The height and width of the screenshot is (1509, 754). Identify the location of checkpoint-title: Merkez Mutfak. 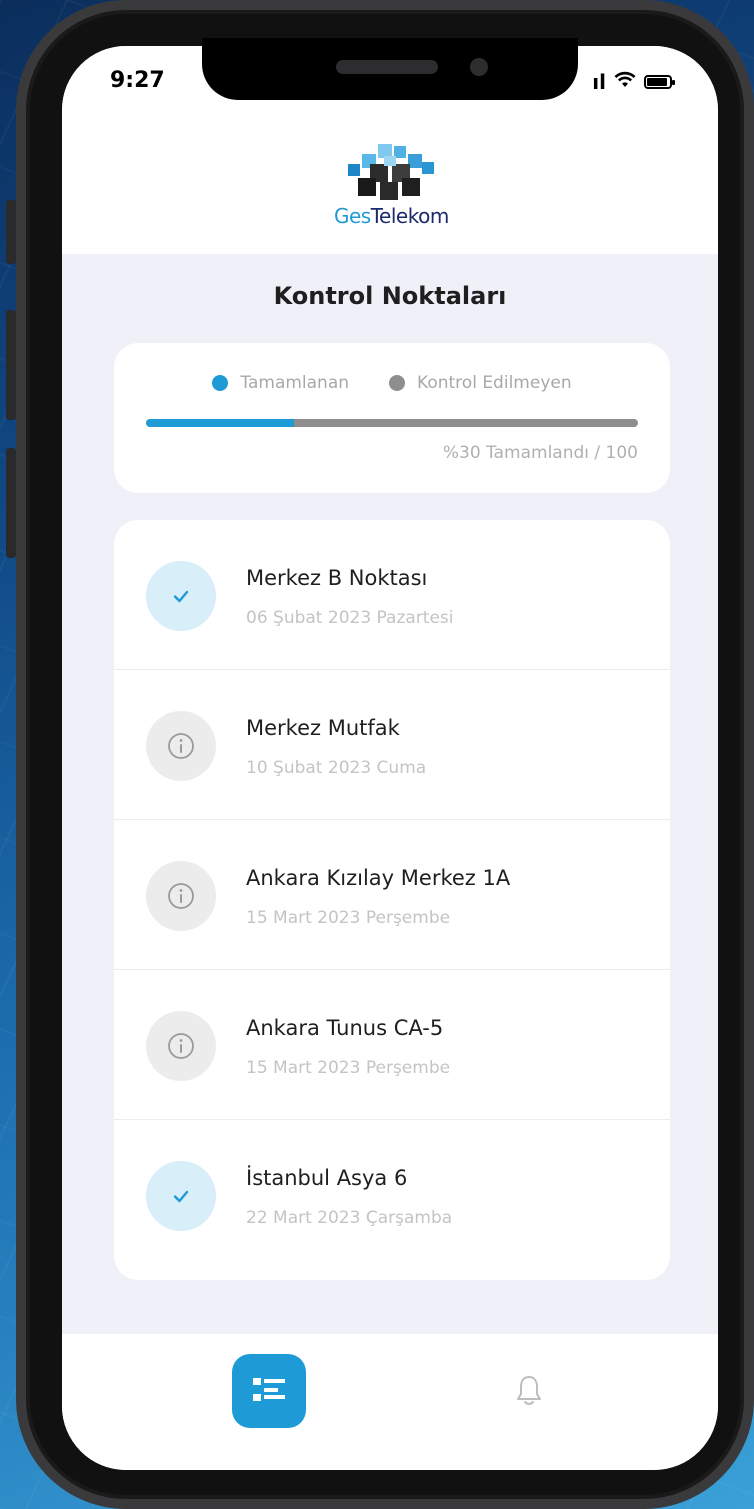
(323, 728).